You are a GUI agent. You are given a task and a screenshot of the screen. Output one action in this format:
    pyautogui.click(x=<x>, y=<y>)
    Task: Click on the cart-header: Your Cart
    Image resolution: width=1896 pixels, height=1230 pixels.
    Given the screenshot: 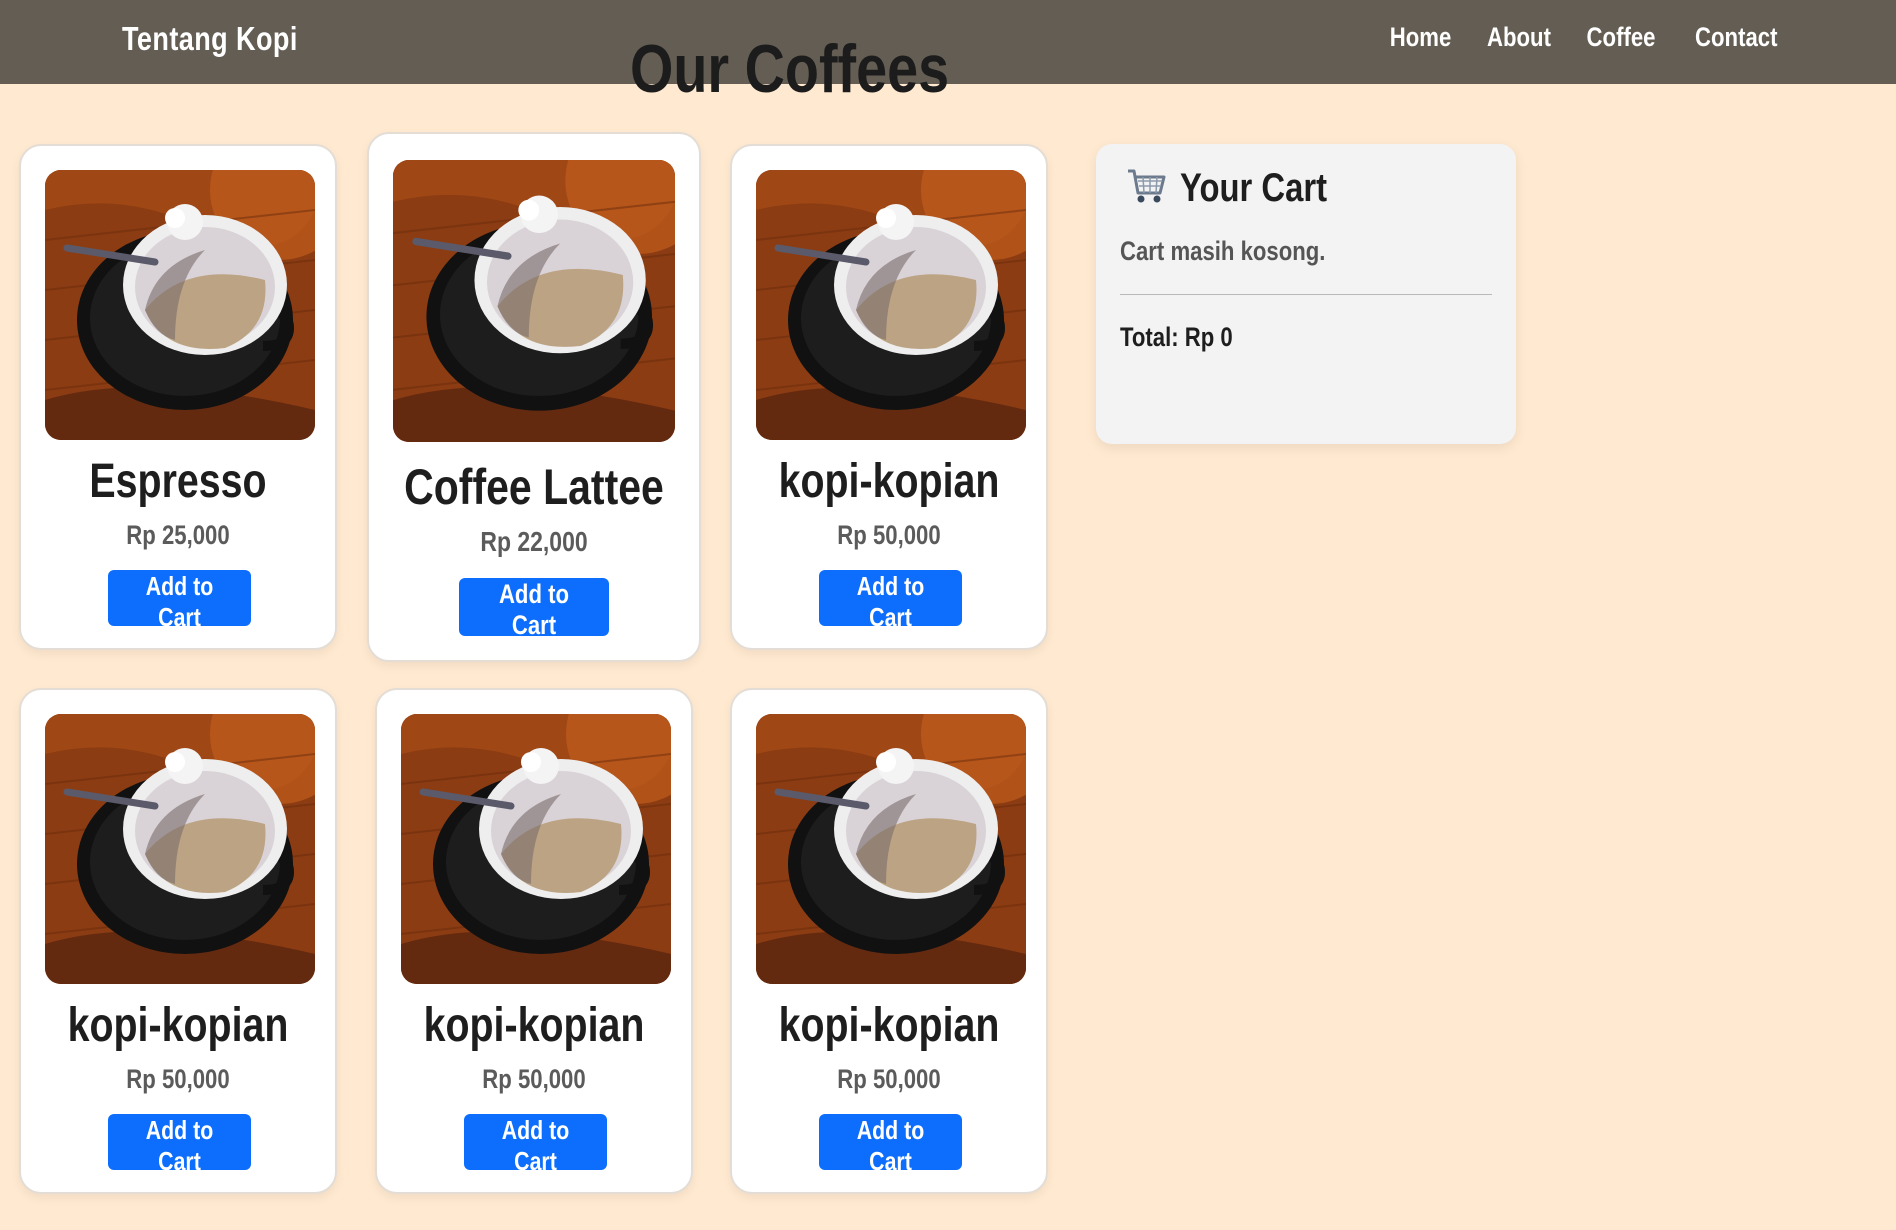 What is the action you would take?
    pyautogui.click(x=1242, y=188)
    